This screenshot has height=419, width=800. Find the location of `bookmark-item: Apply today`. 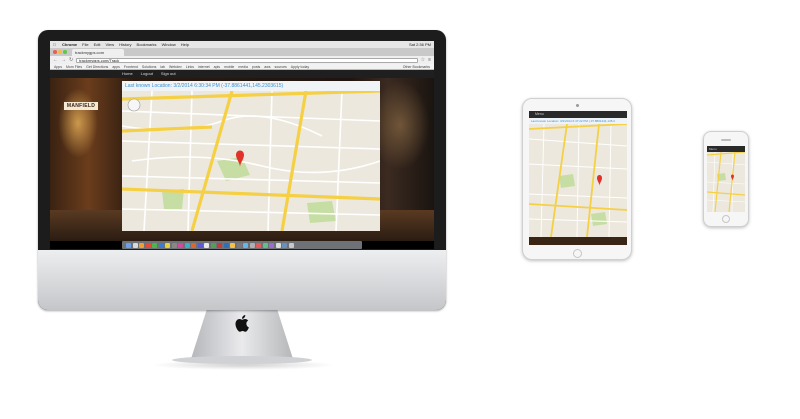

bookmark-item: Apply today is located at coordinates (300, 66).